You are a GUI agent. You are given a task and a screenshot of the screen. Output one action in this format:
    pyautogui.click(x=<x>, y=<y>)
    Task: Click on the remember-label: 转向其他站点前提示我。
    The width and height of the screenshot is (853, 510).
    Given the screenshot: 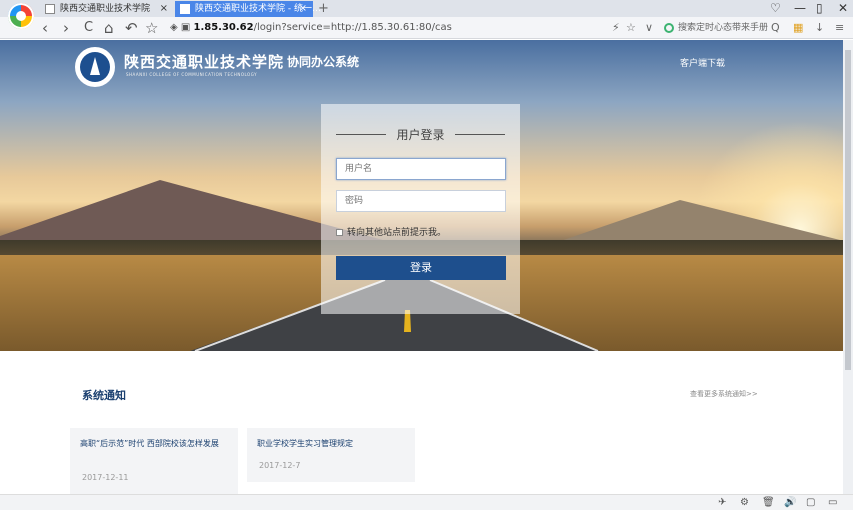 What is the action you would take?
    pyautogui.click(x=397, y=233)
    